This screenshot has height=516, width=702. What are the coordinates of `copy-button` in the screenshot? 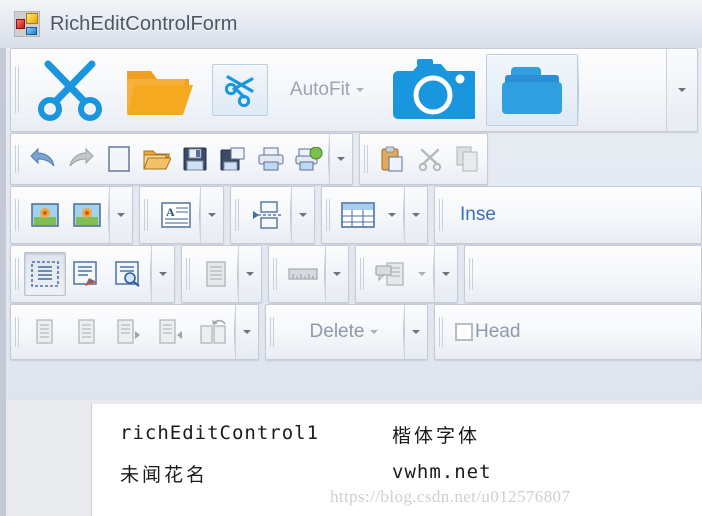 It's located at (468, 159).